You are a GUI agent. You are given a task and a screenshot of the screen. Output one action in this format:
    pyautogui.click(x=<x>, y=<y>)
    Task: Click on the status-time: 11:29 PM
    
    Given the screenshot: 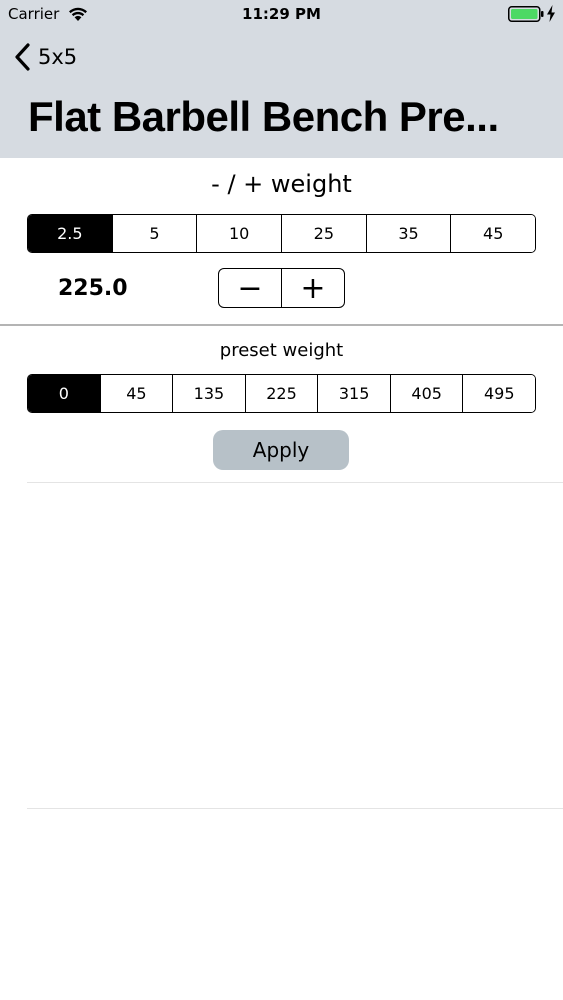 What is the action you would take?
    pyautogui.click(x=281, y=14)
    